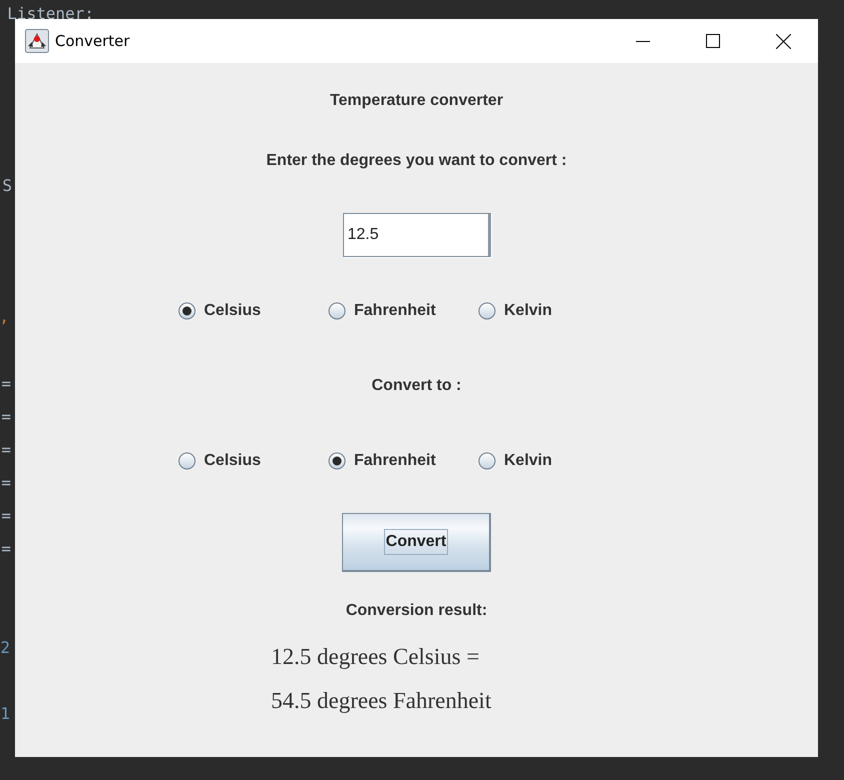 The height and width of the screenshot is (780, 844). Describe the element at coordinates (417, 611) in the screenshot. I see `result-label: Conversion result:` at that location.